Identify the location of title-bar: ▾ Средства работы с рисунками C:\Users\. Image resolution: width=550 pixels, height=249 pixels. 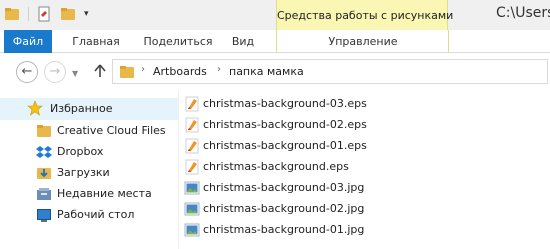
(275, 15).